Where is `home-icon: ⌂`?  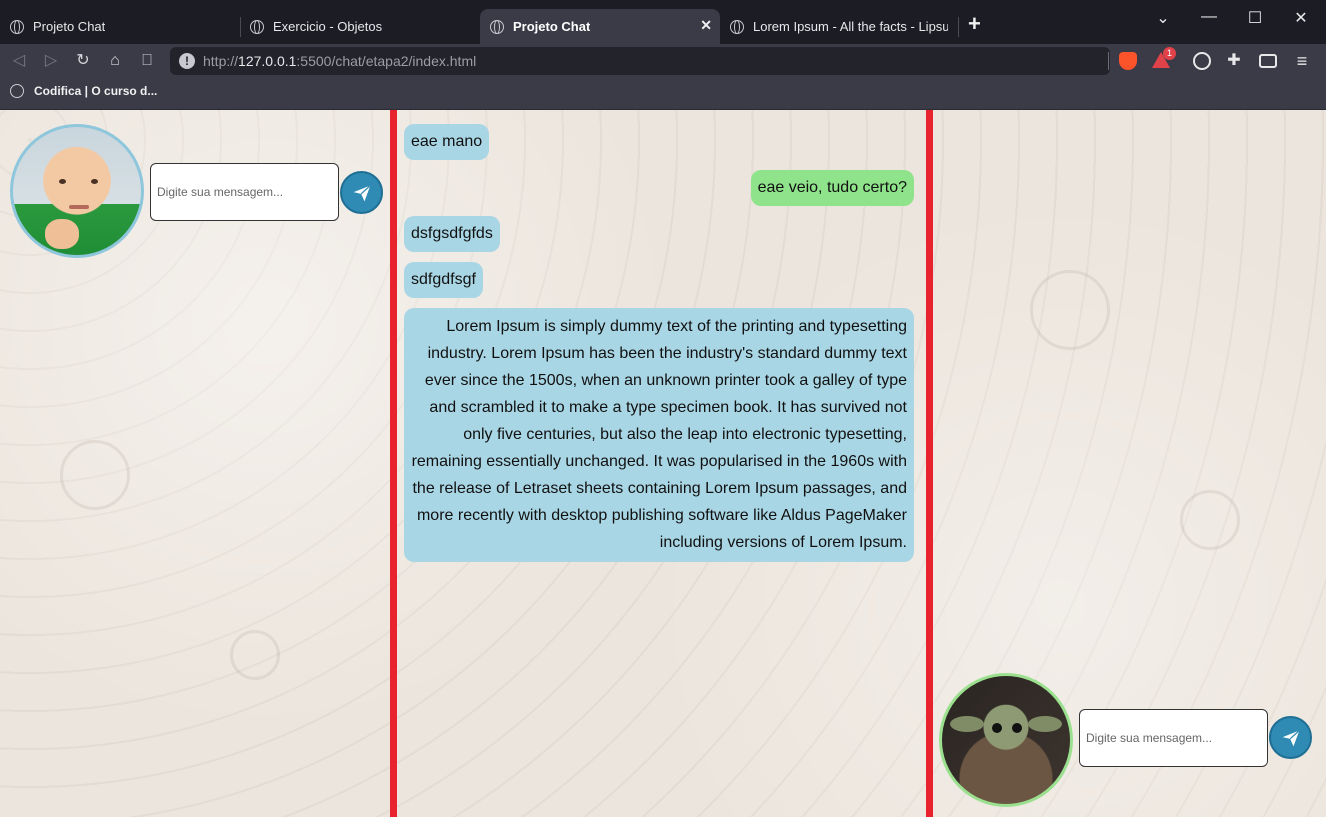 home-icon: ⌂ is located at coordinates (115, 61).